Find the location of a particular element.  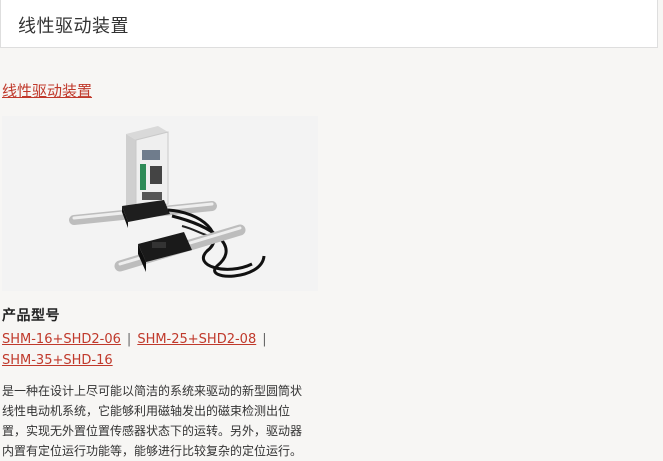

model-link-shm25: SHM-25+SHD2-08 is located at coordinates (196, 339).